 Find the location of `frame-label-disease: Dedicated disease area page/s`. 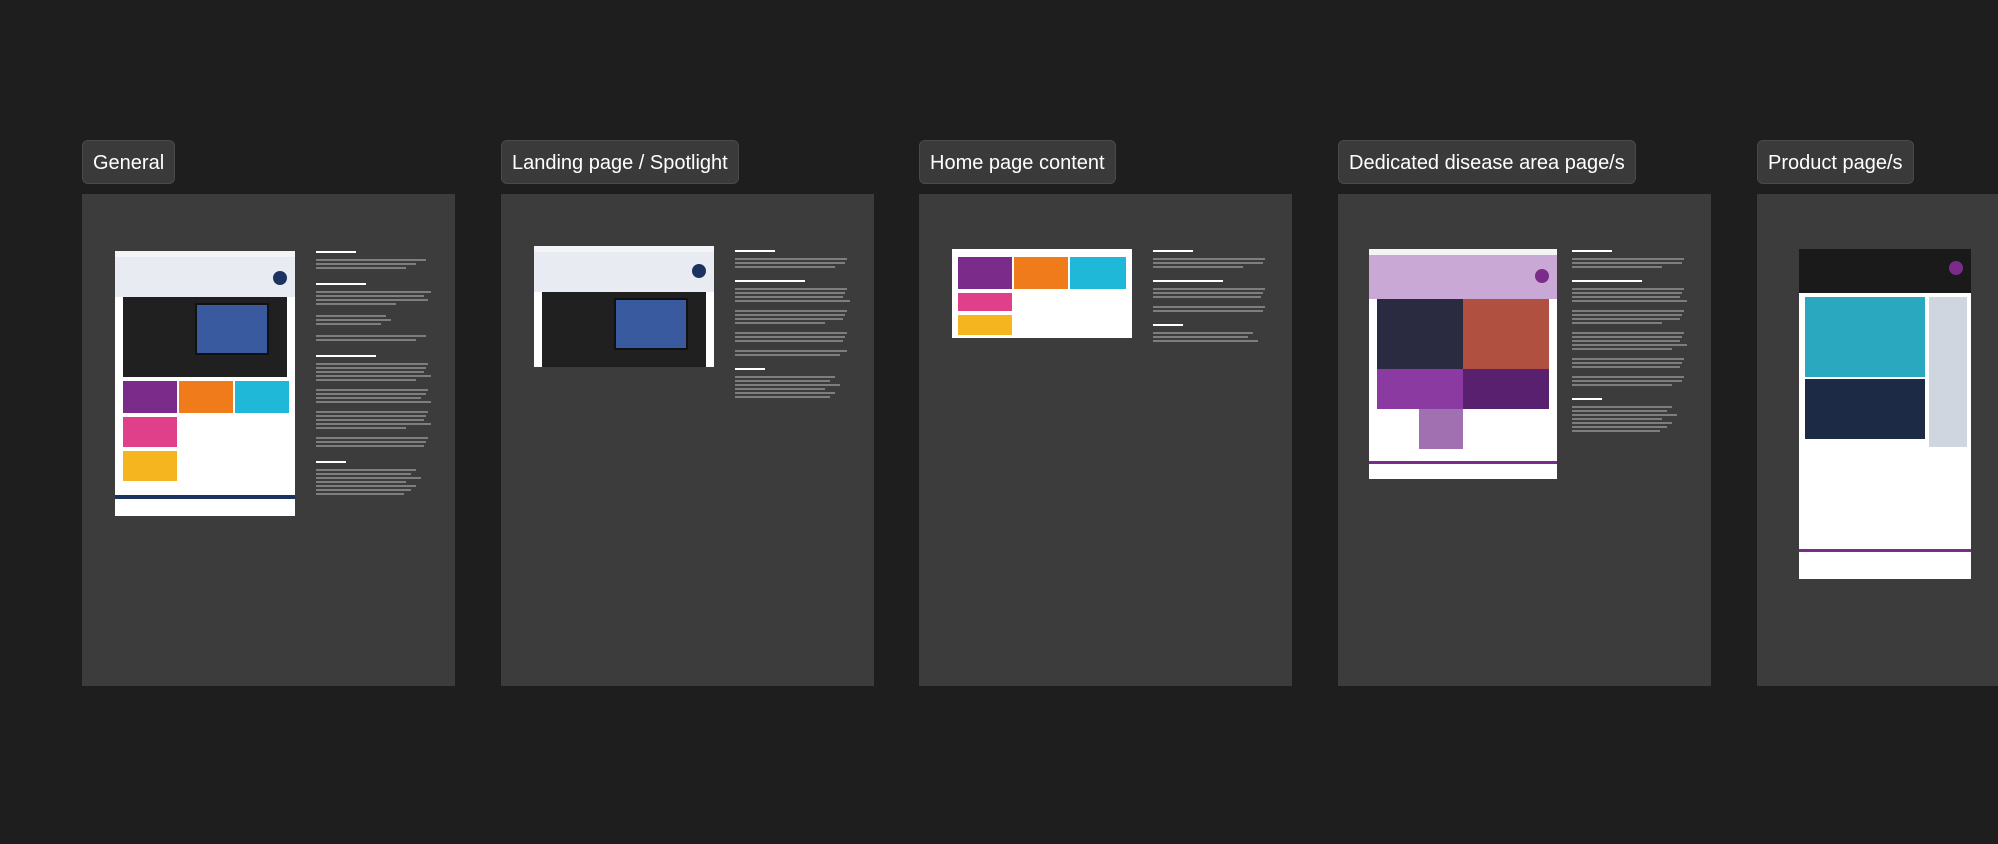

frame-label-disease: Dedicated disease area page/s is located at coordinates (1487, 162).